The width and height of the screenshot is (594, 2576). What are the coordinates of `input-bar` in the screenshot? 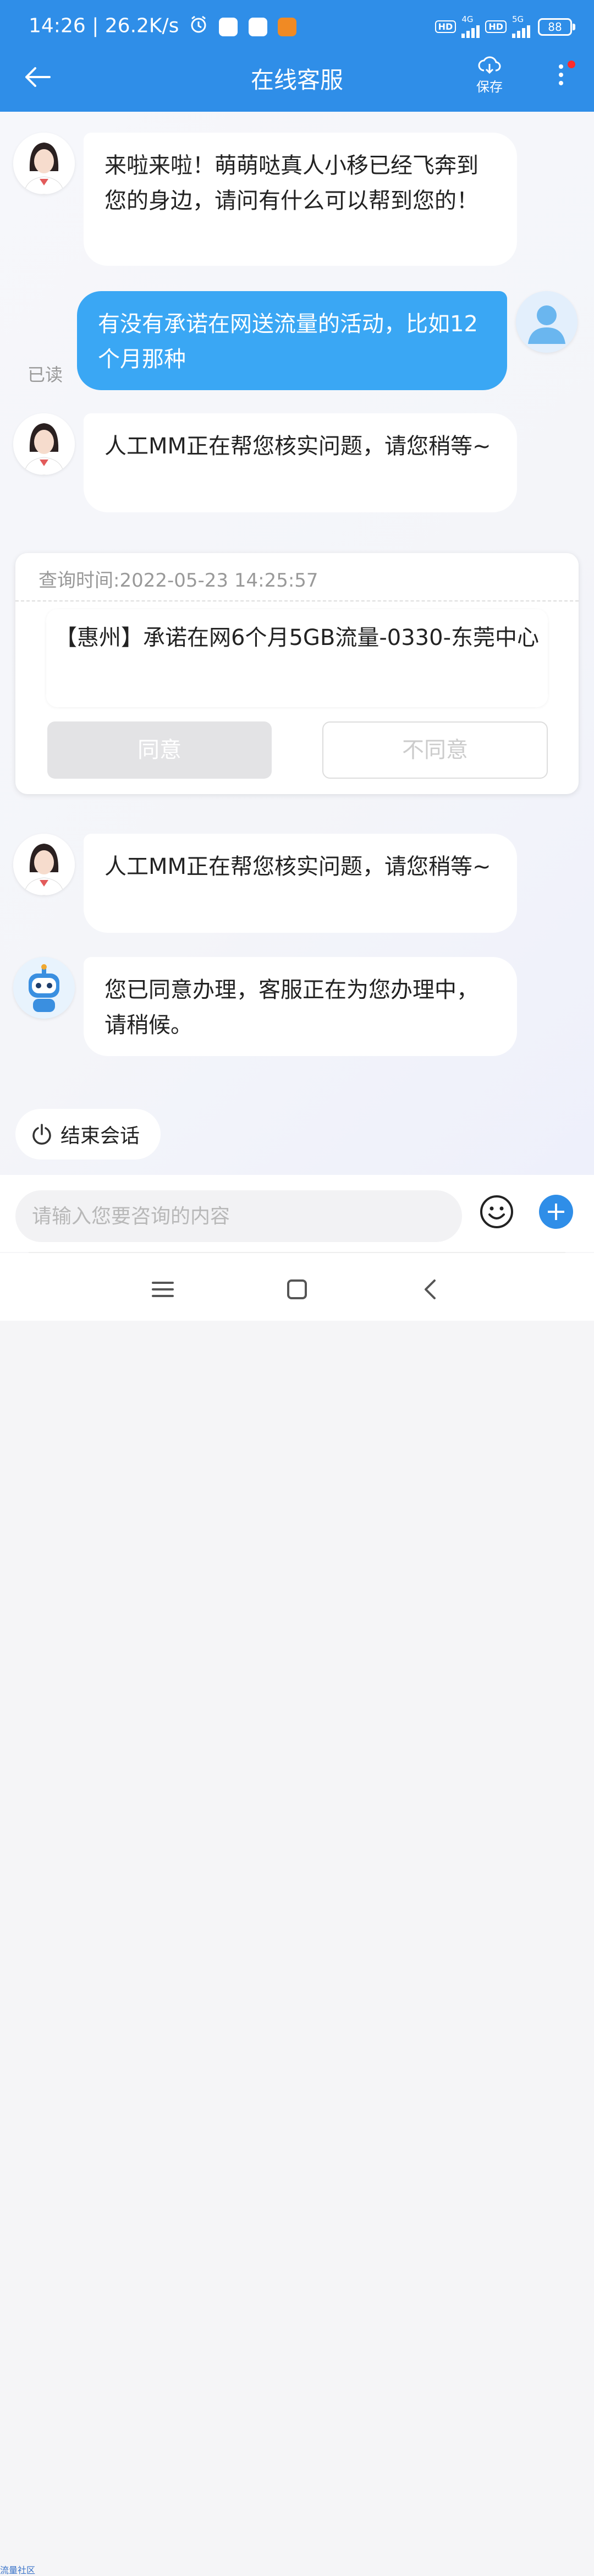 It's located at (297, 1213).